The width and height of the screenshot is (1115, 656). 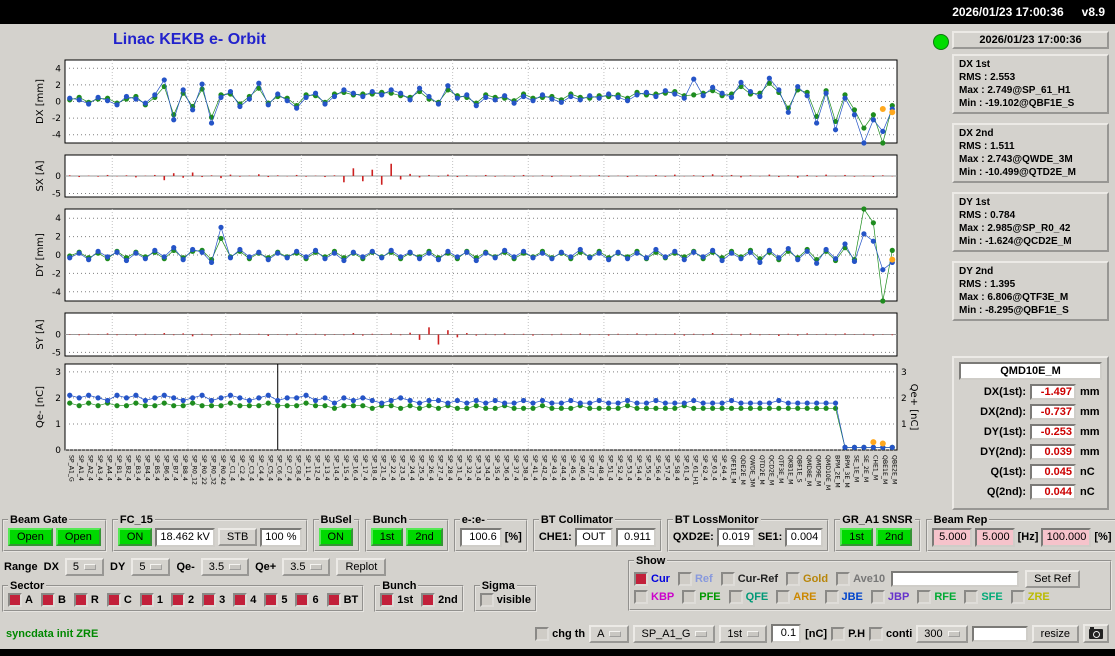 I want to click on bpm-select: SP_A1_G, so click(x=674, y=633).